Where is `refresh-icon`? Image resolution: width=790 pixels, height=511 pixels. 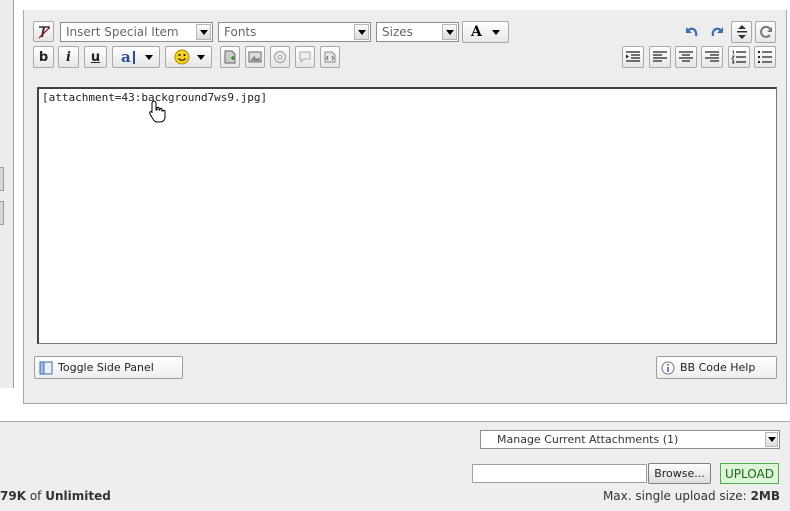
refresh-icon is located at coordinates (765, 31).